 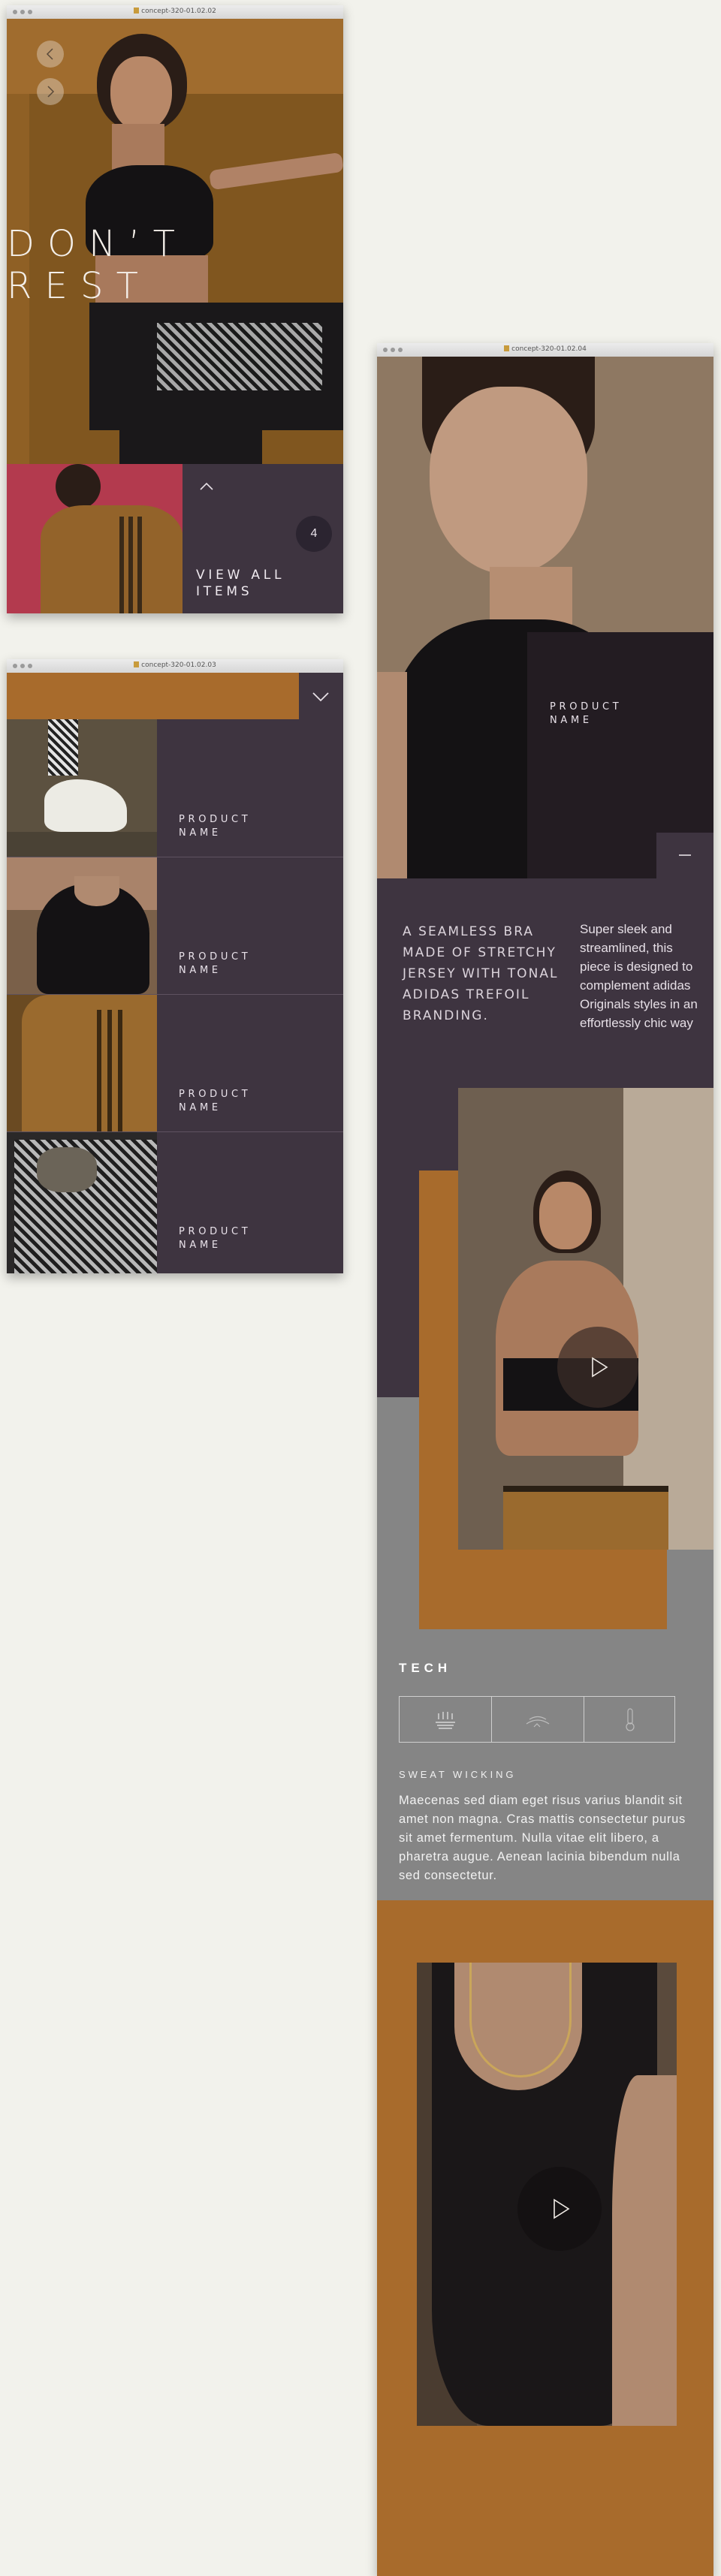 I want to click on secondary-play-button, so click(x=560, y=2209).